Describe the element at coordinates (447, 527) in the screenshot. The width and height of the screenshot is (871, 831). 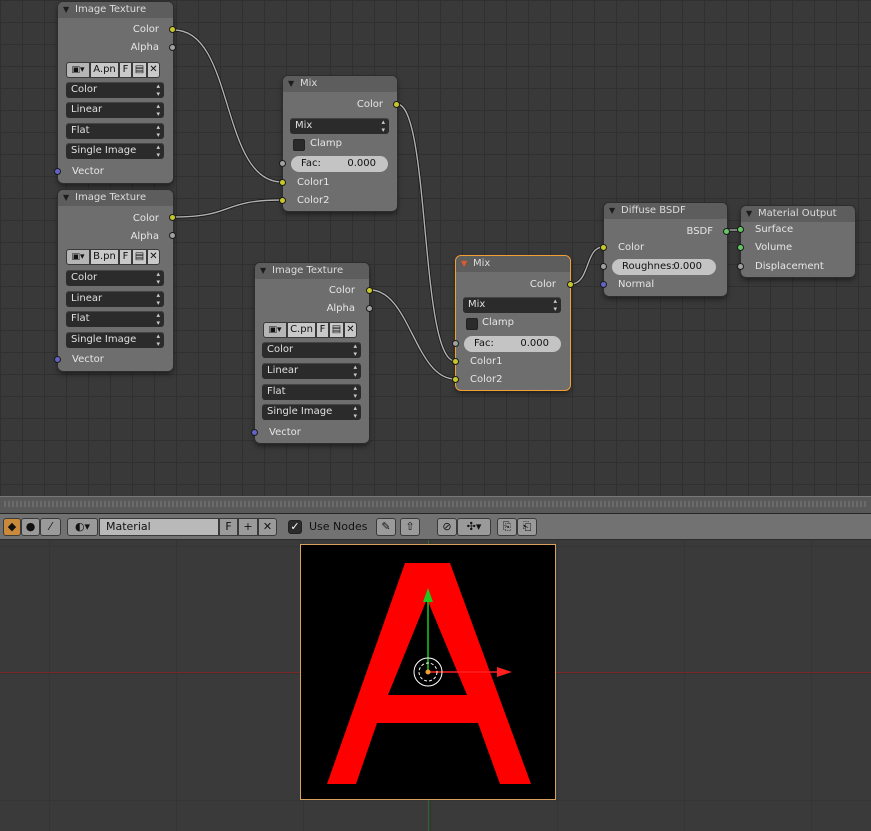
I see `snap-icon: ⊘` at that location.